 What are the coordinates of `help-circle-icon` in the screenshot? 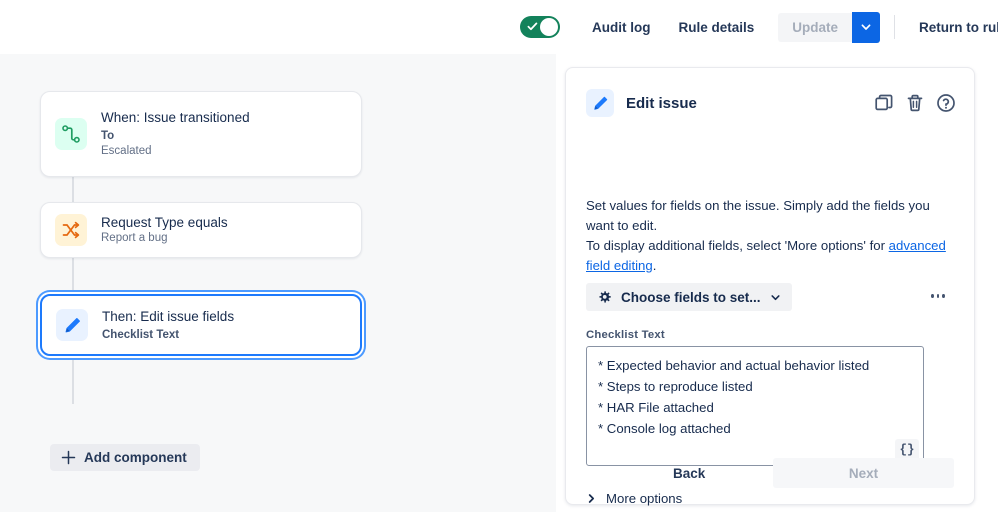 It's located at (946, 103).